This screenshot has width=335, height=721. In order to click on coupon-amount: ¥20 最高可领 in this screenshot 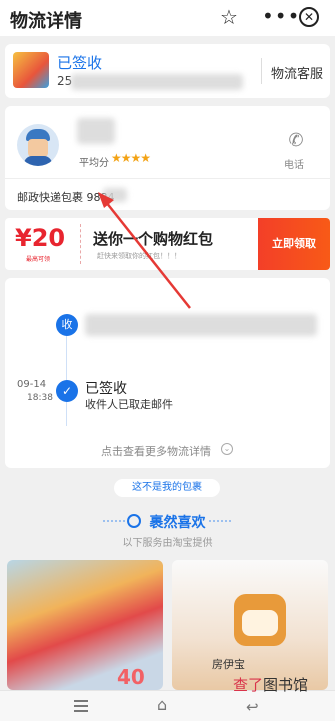, I will do `click(45, 244)`.